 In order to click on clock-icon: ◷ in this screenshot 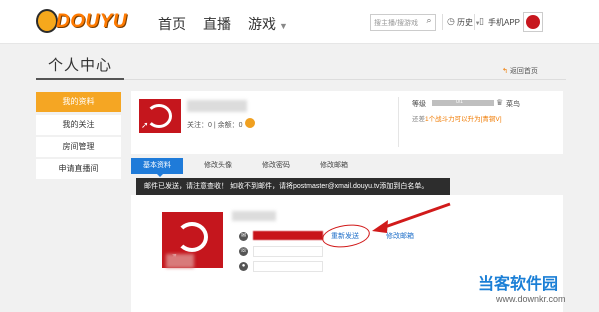, I will do `click(451, 21)`.